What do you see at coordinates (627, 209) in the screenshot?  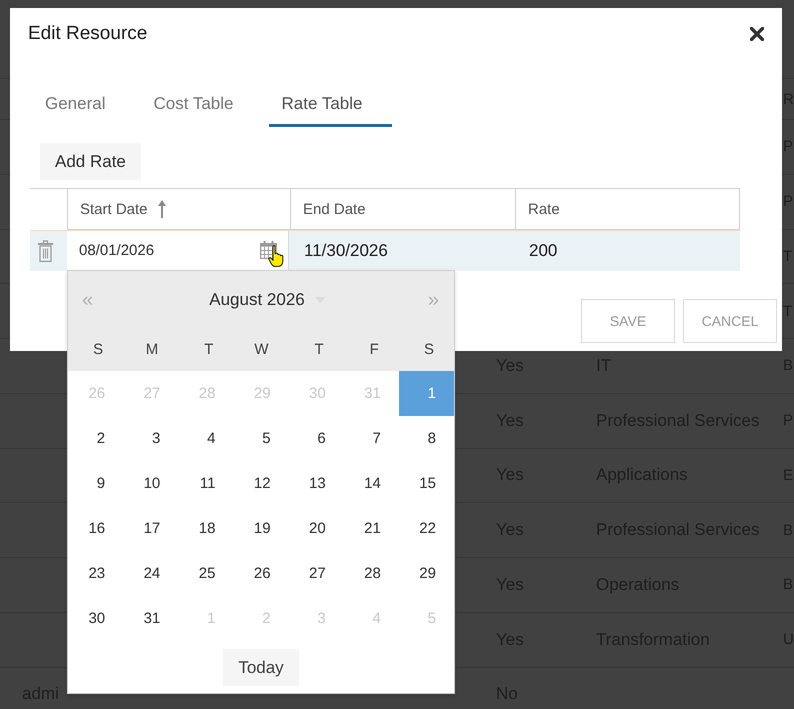 I see `column-header: Rate` at bounding box center [627, 209].